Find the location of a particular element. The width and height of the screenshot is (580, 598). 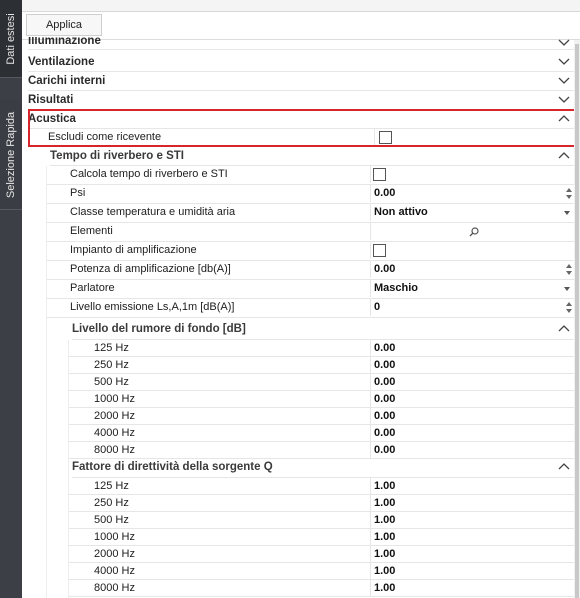

noise-row: 2000 Hz 0.00 is located at coordinates (322, 416).